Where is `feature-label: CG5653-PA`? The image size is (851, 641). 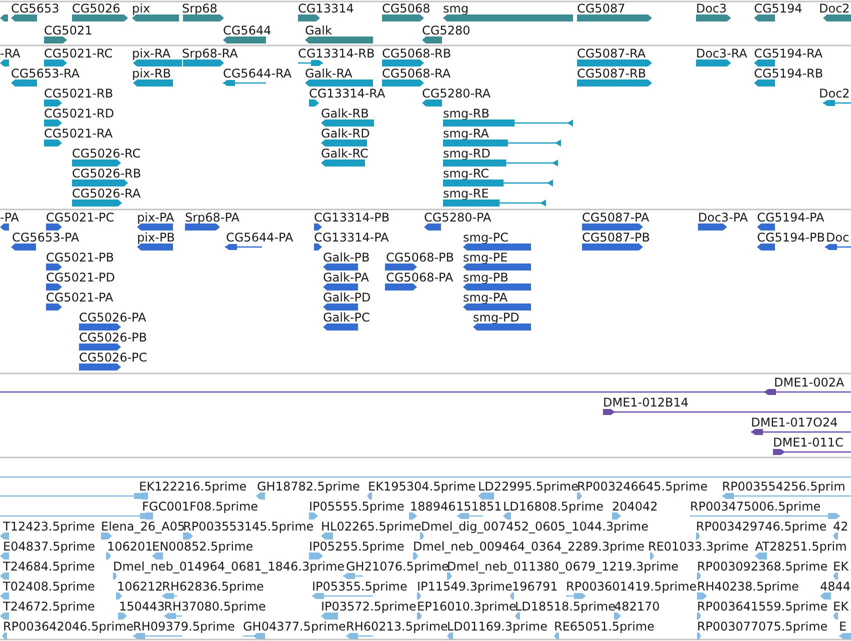 feature-label: CG5653-PA is located at coordinates (46, 237).